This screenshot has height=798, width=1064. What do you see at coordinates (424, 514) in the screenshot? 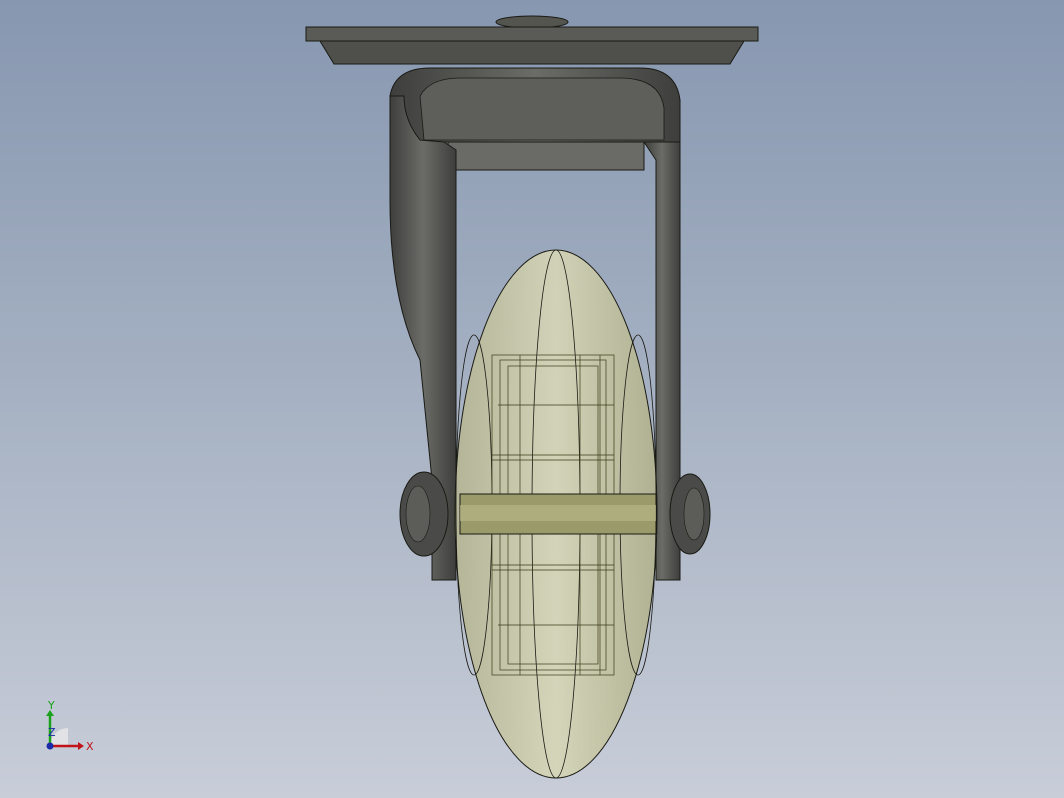
I see `axle-nut-left` at bounding box center [424, 514].